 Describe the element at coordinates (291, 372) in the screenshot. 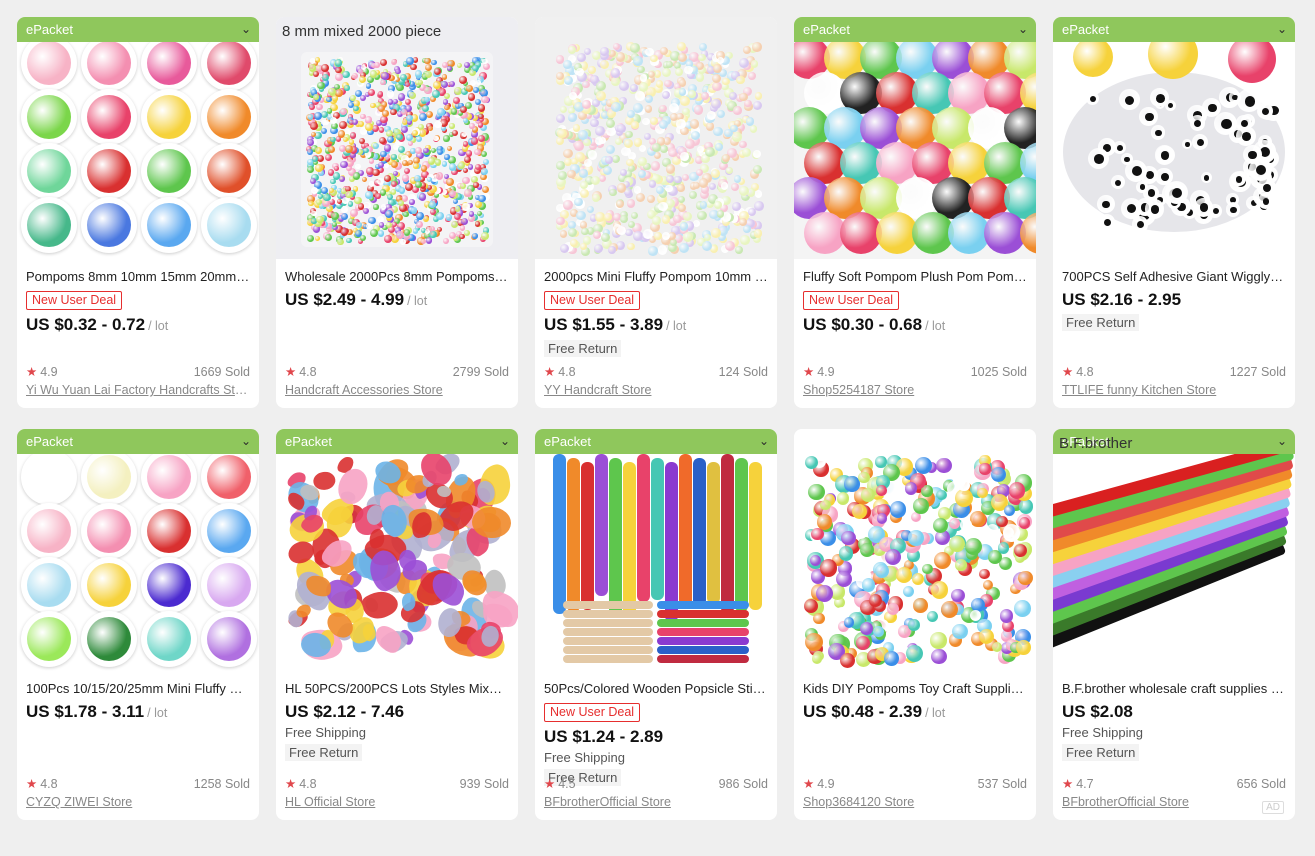

I see `star-icon: ★` at that location.